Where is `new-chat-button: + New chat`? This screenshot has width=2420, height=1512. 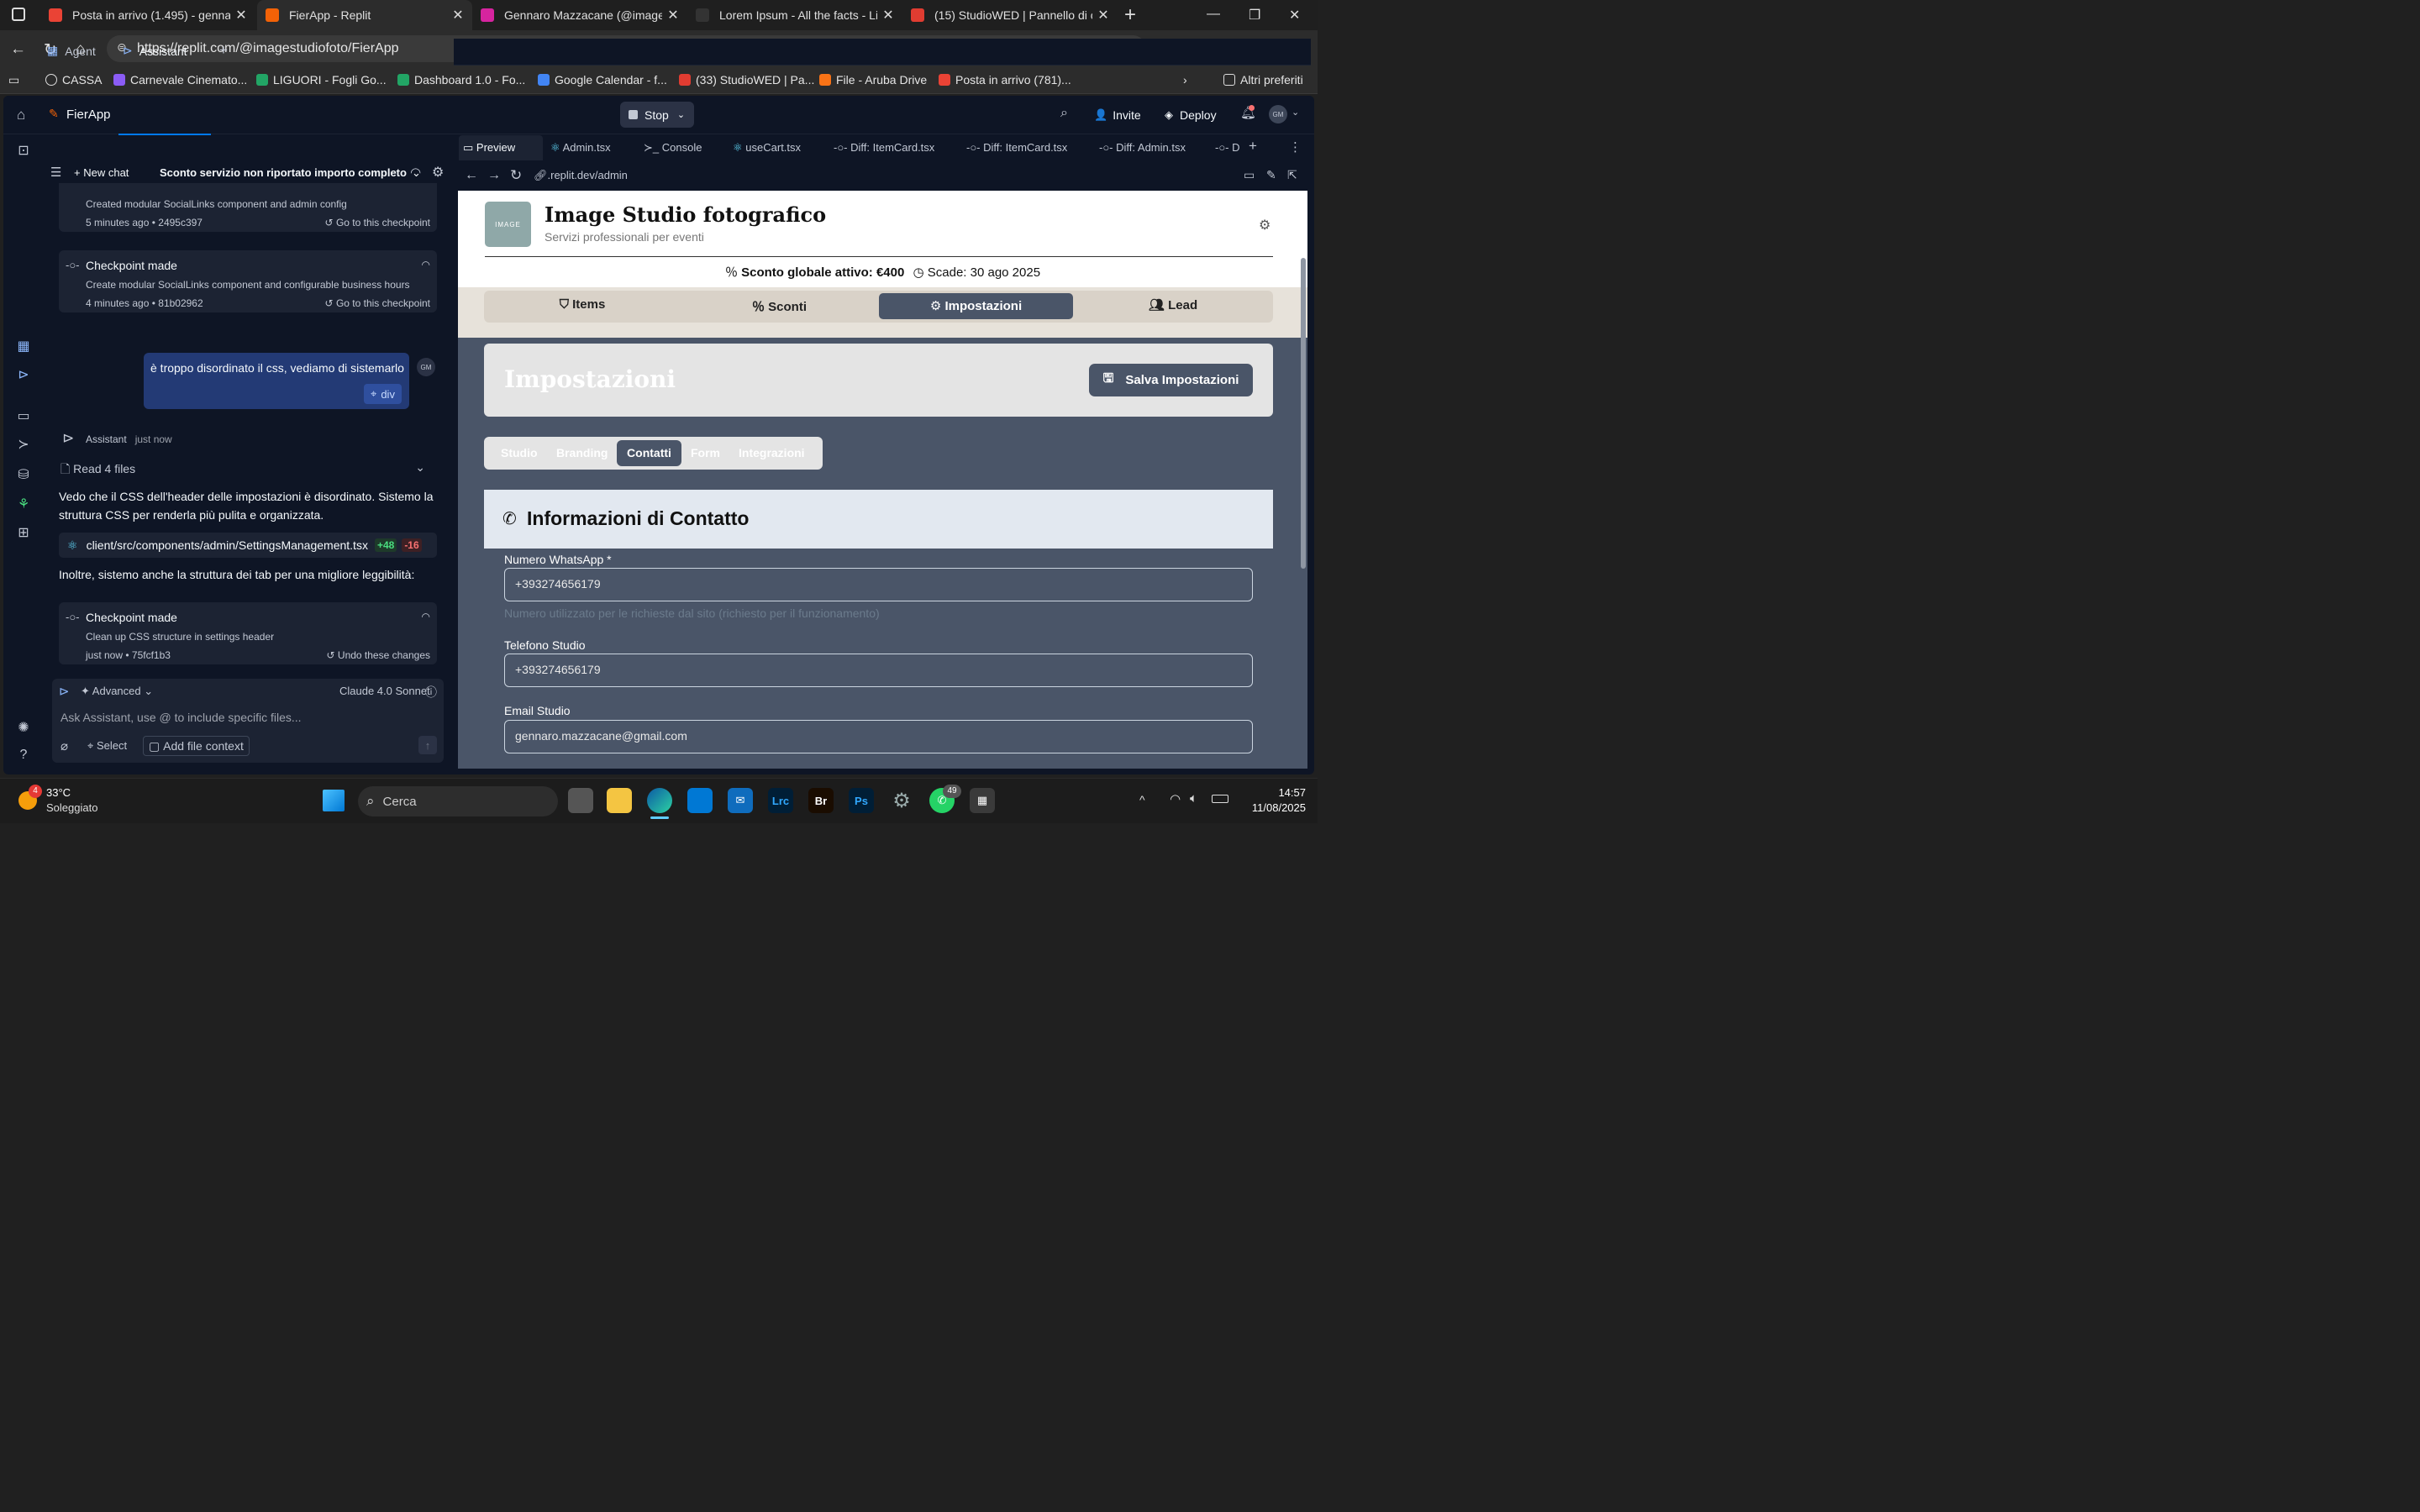
new-chat-button: + New chat is located at coordinates (101, 172).